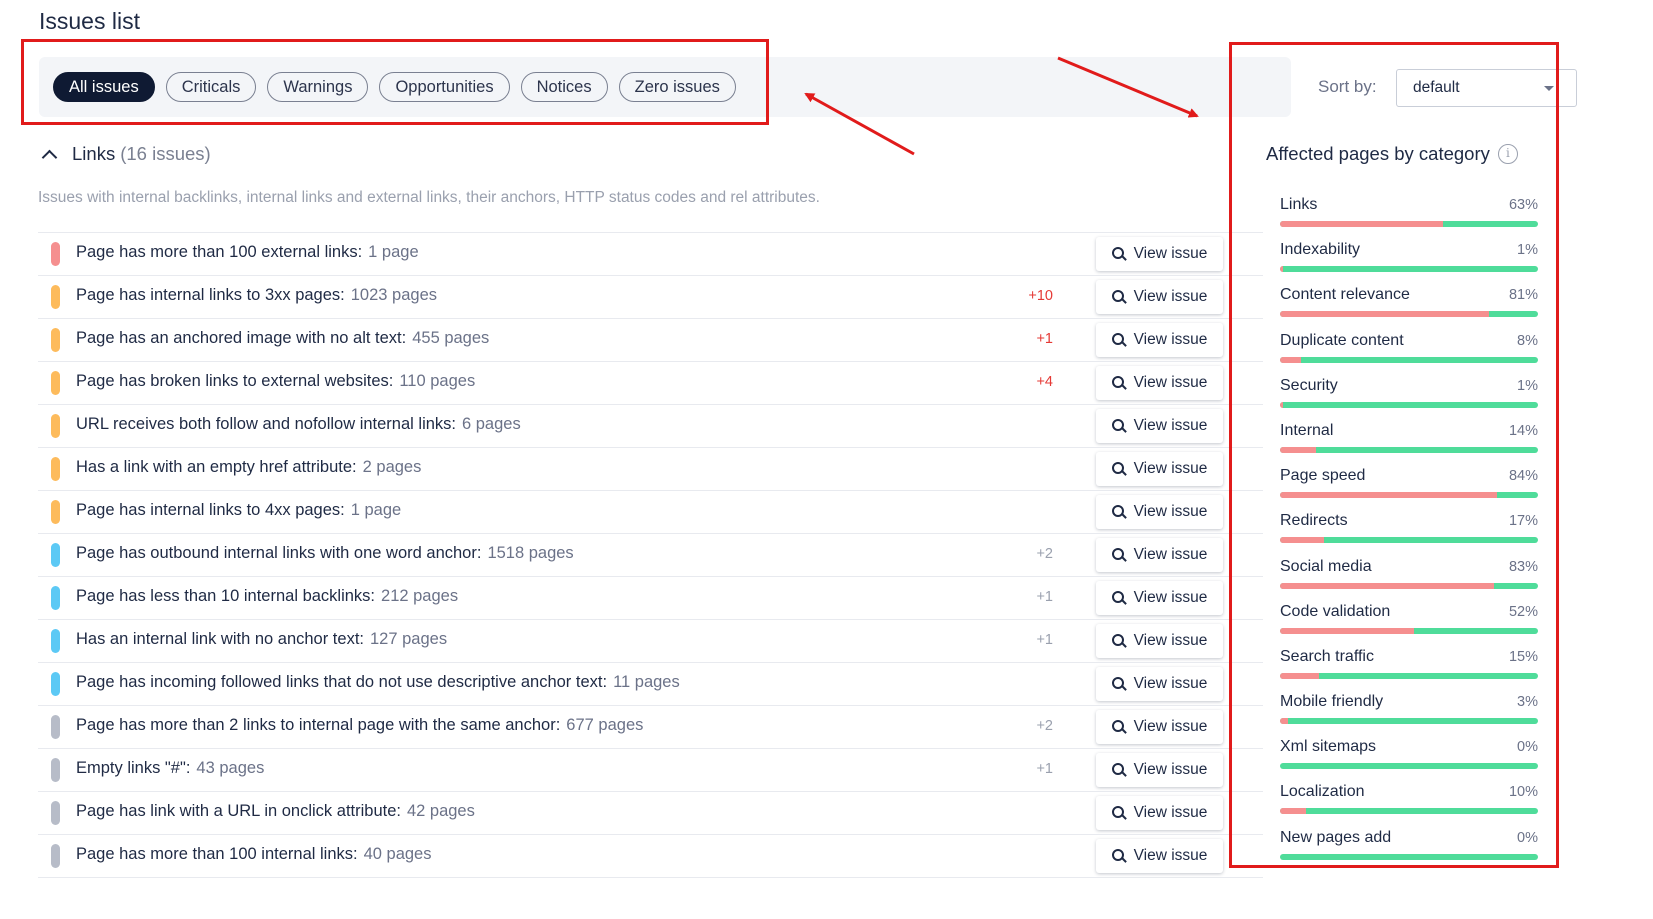  Describe the element at coordinates (1128, 87) in the screenshot. I see `annotation-arrow-right` at that location.